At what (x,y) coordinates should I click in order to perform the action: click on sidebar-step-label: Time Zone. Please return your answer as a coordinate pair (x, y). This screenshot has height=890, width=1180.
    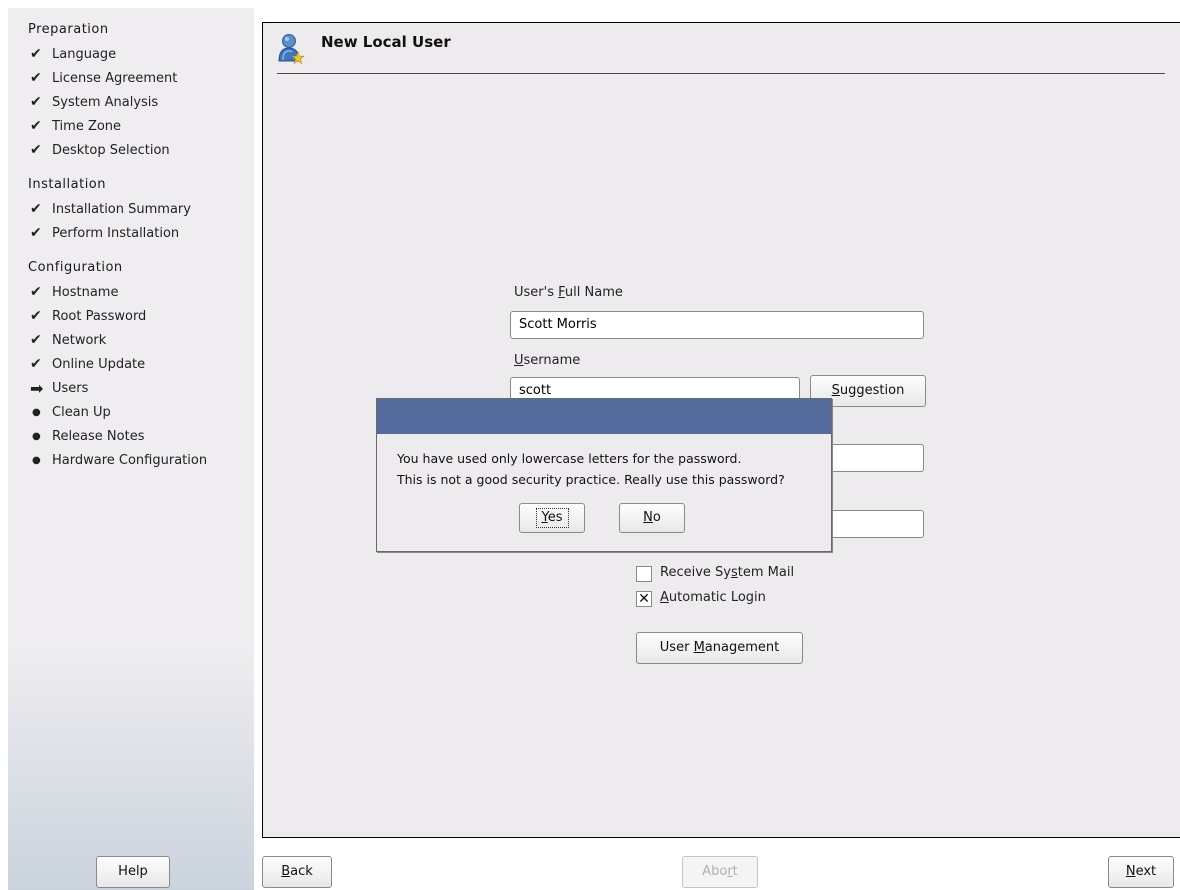
    Looking at the image, I should click on (87, 126).